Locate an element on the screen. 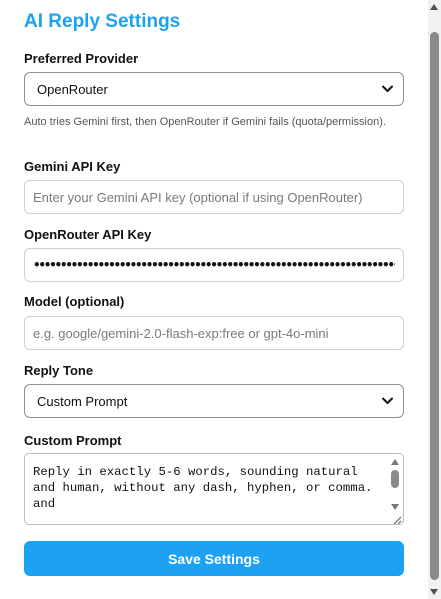 The image size is (441, 599). tone-label: Reply Tone is located at coordinates (59, 370).